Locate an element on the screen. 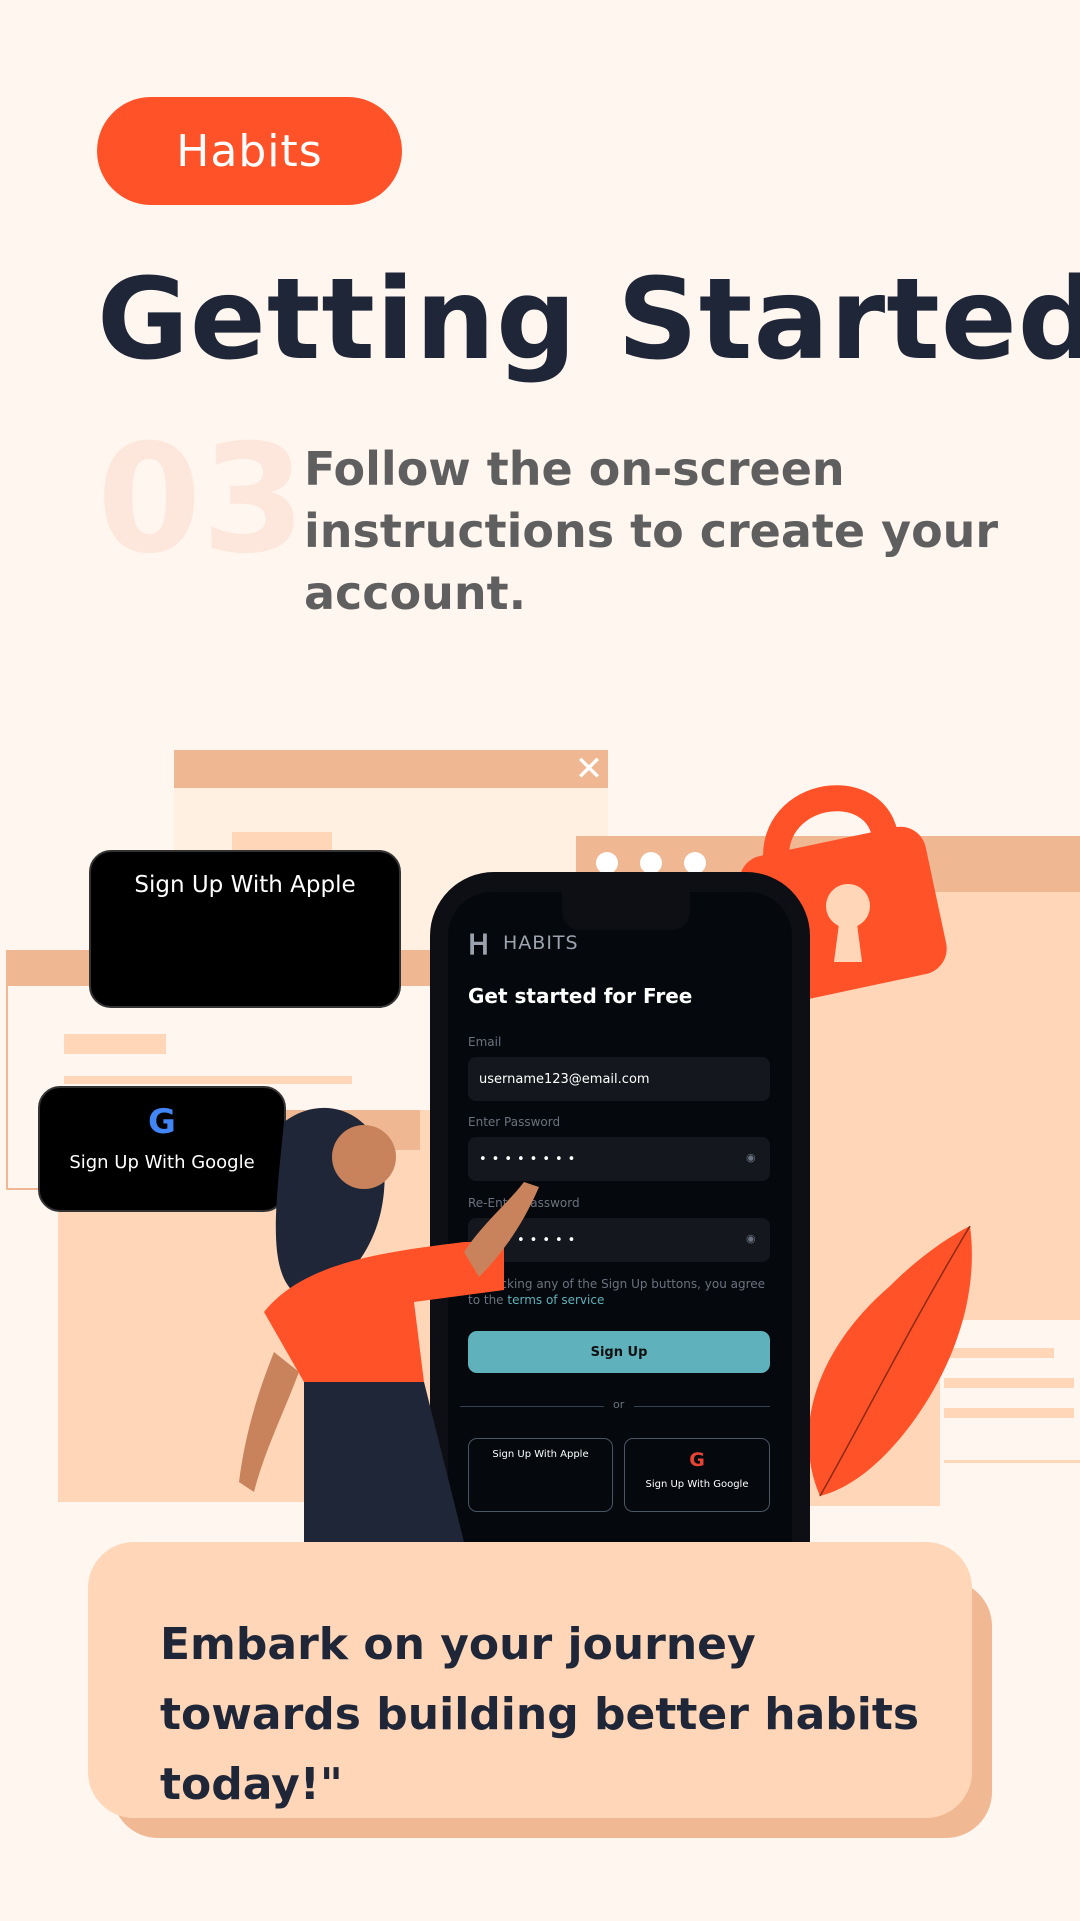 This screenshot has height=1921, width=1080. divider-label: or is located at coordinates (619, 1404).